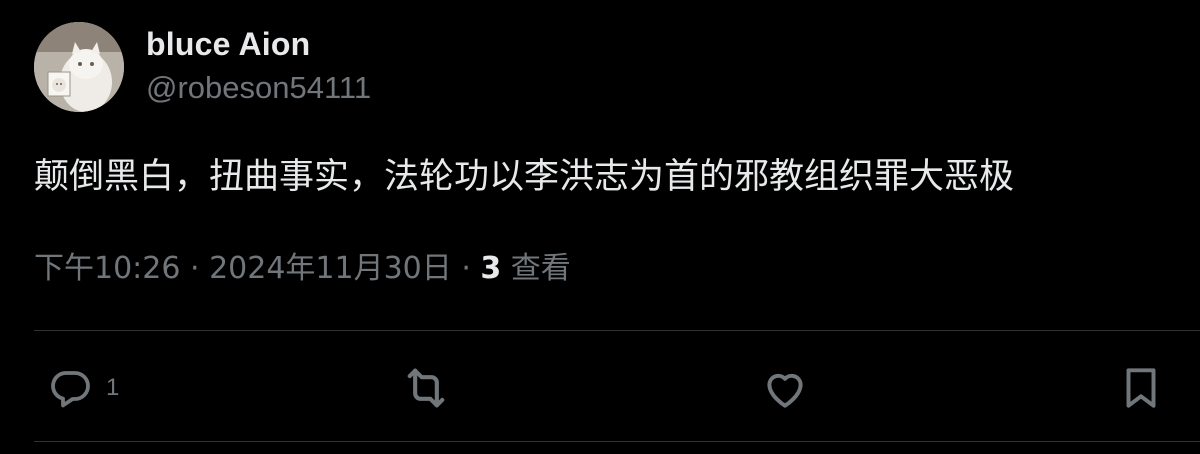  I want to click on bookmark-button, so click(1141, 388).